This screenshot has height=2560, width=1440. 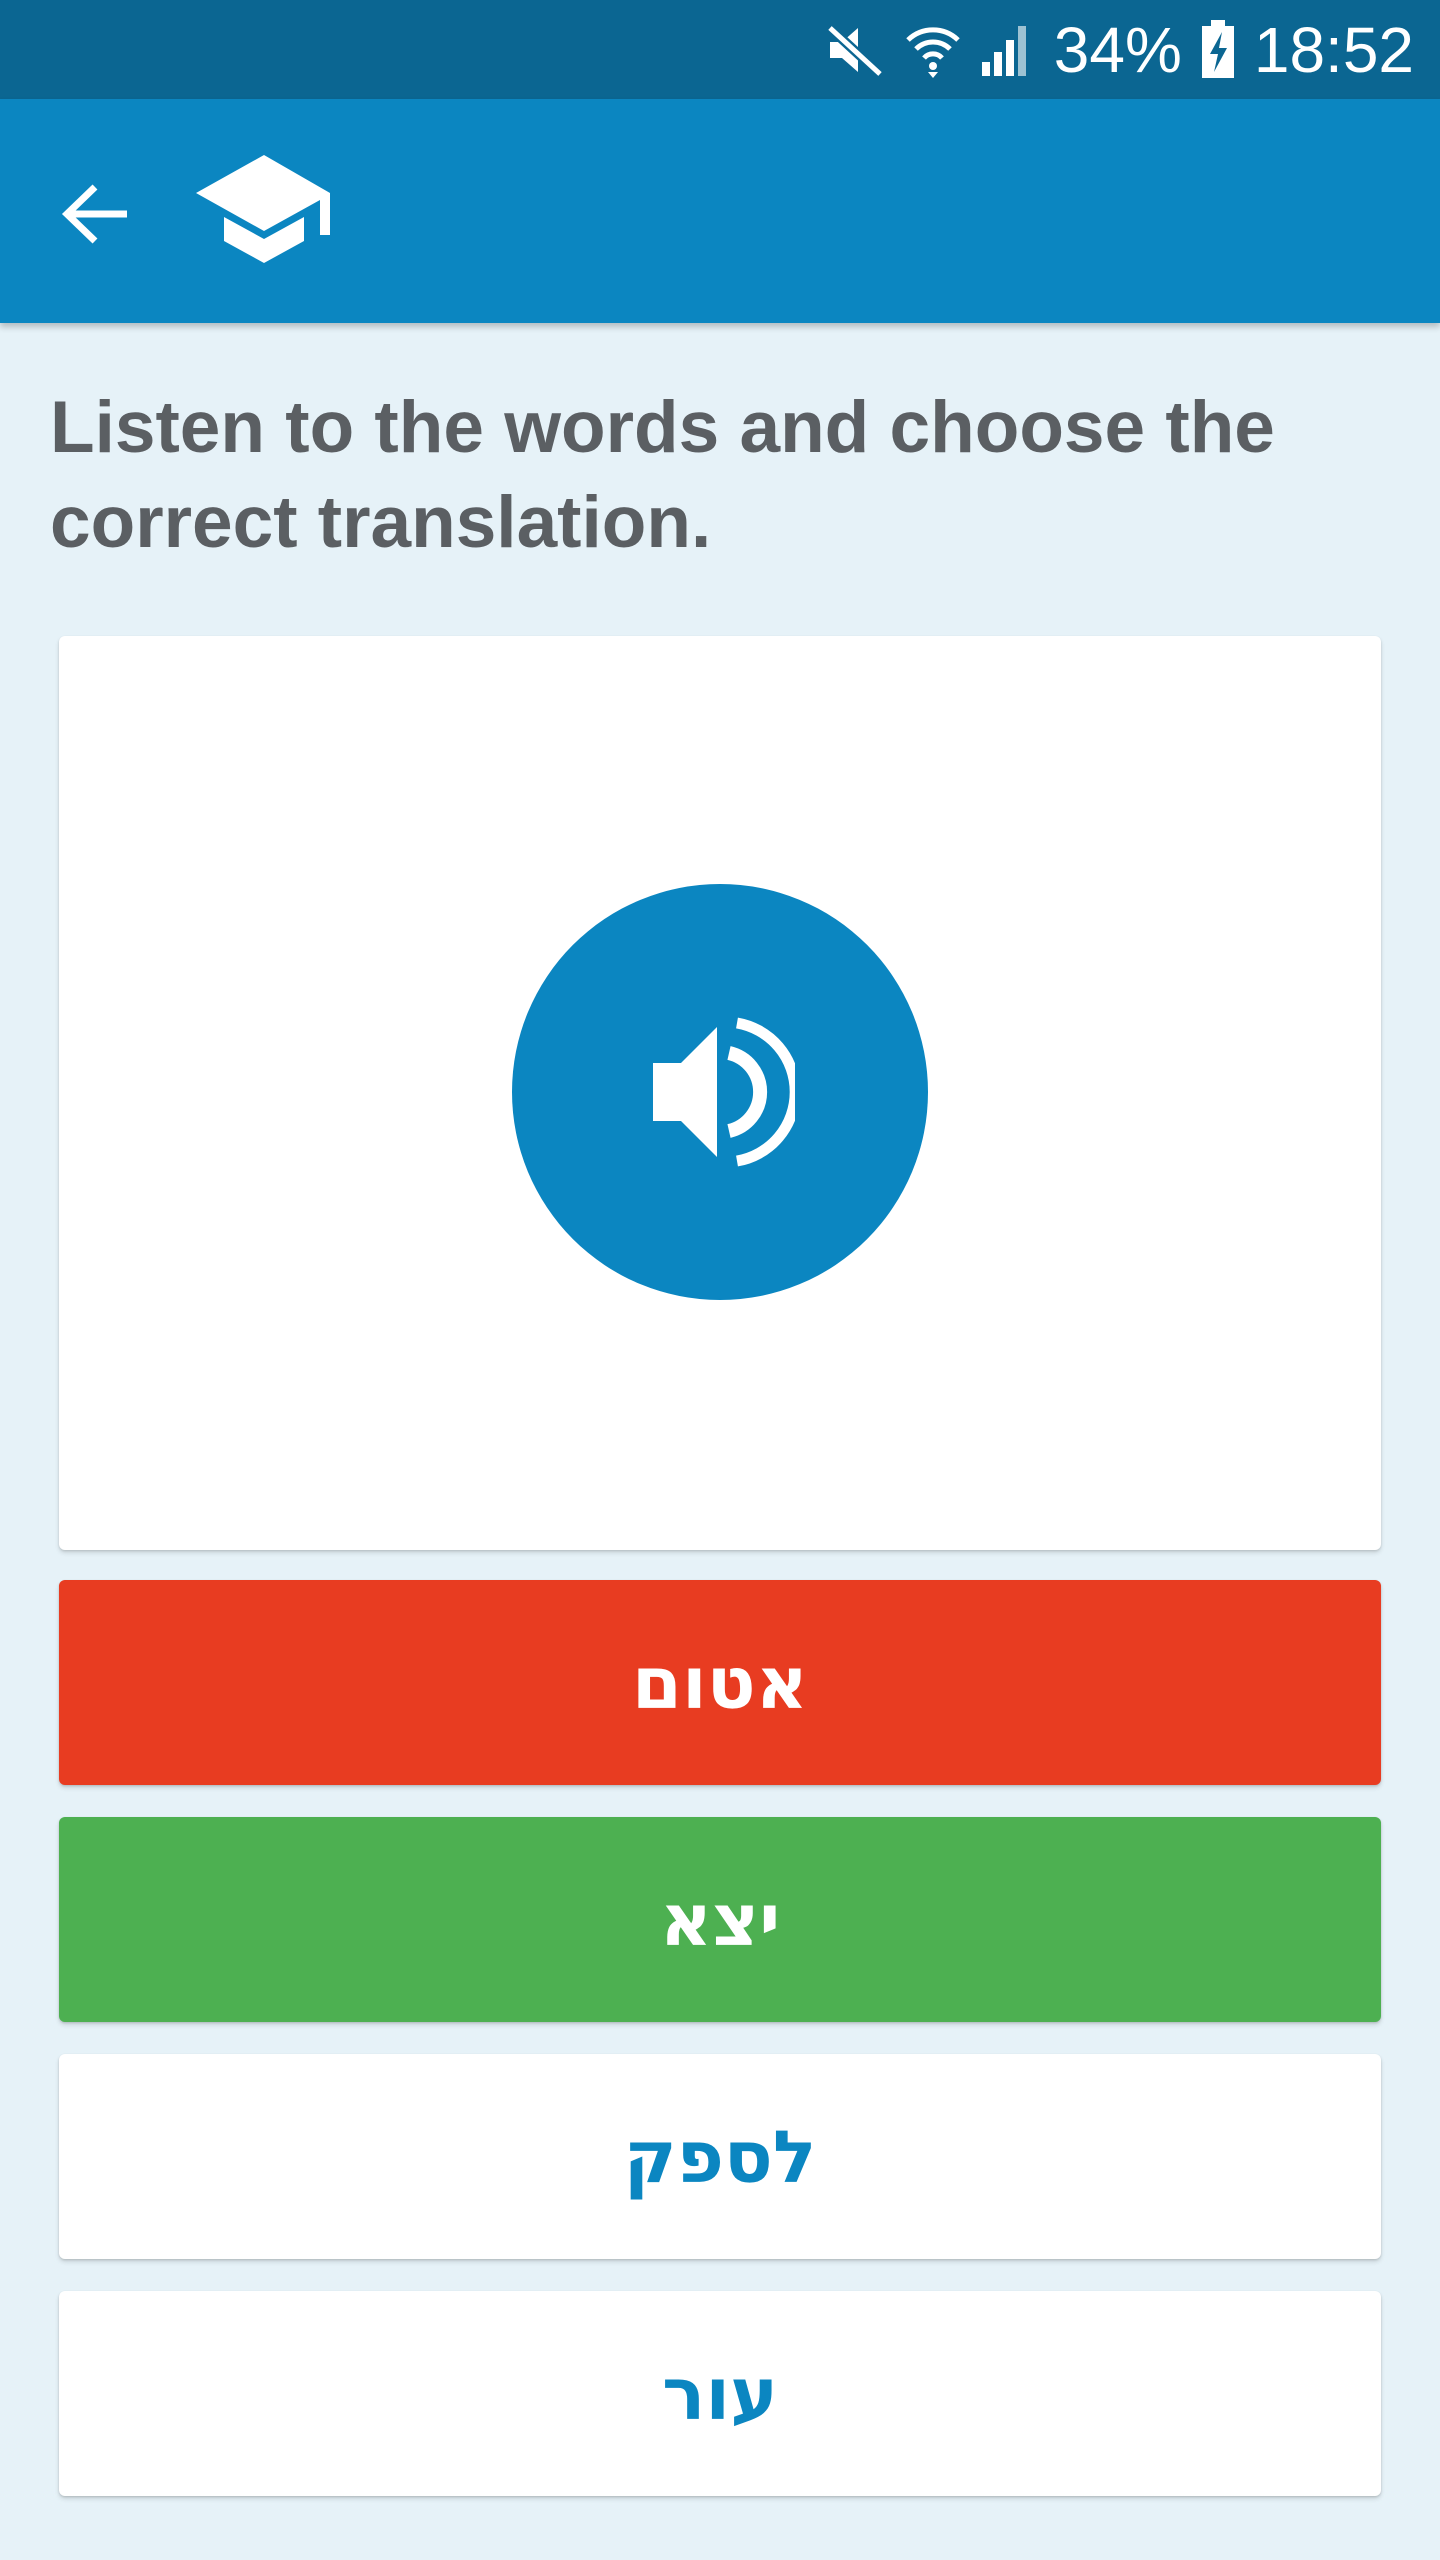 What do you see at coordinates (1333, 49) in the screenshot?
I see `status-time: 18:52` at bounding box center [1333, 49].